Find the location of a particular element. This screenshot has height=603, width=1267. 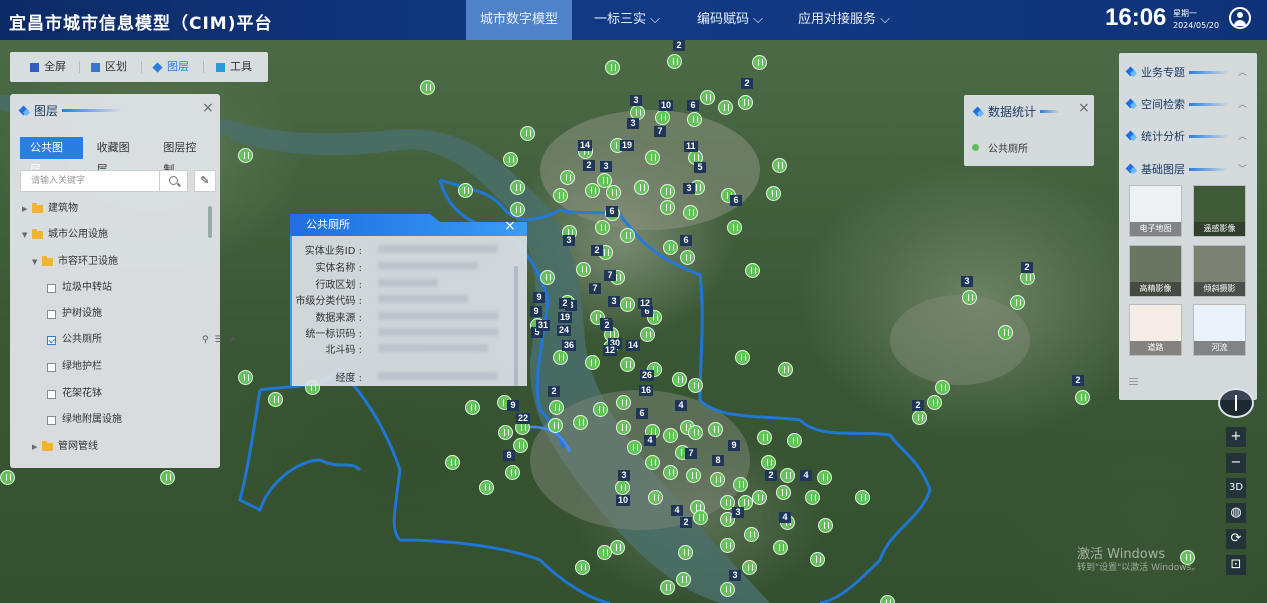

user-avatar-icon is located at coordinates (1240, 18).